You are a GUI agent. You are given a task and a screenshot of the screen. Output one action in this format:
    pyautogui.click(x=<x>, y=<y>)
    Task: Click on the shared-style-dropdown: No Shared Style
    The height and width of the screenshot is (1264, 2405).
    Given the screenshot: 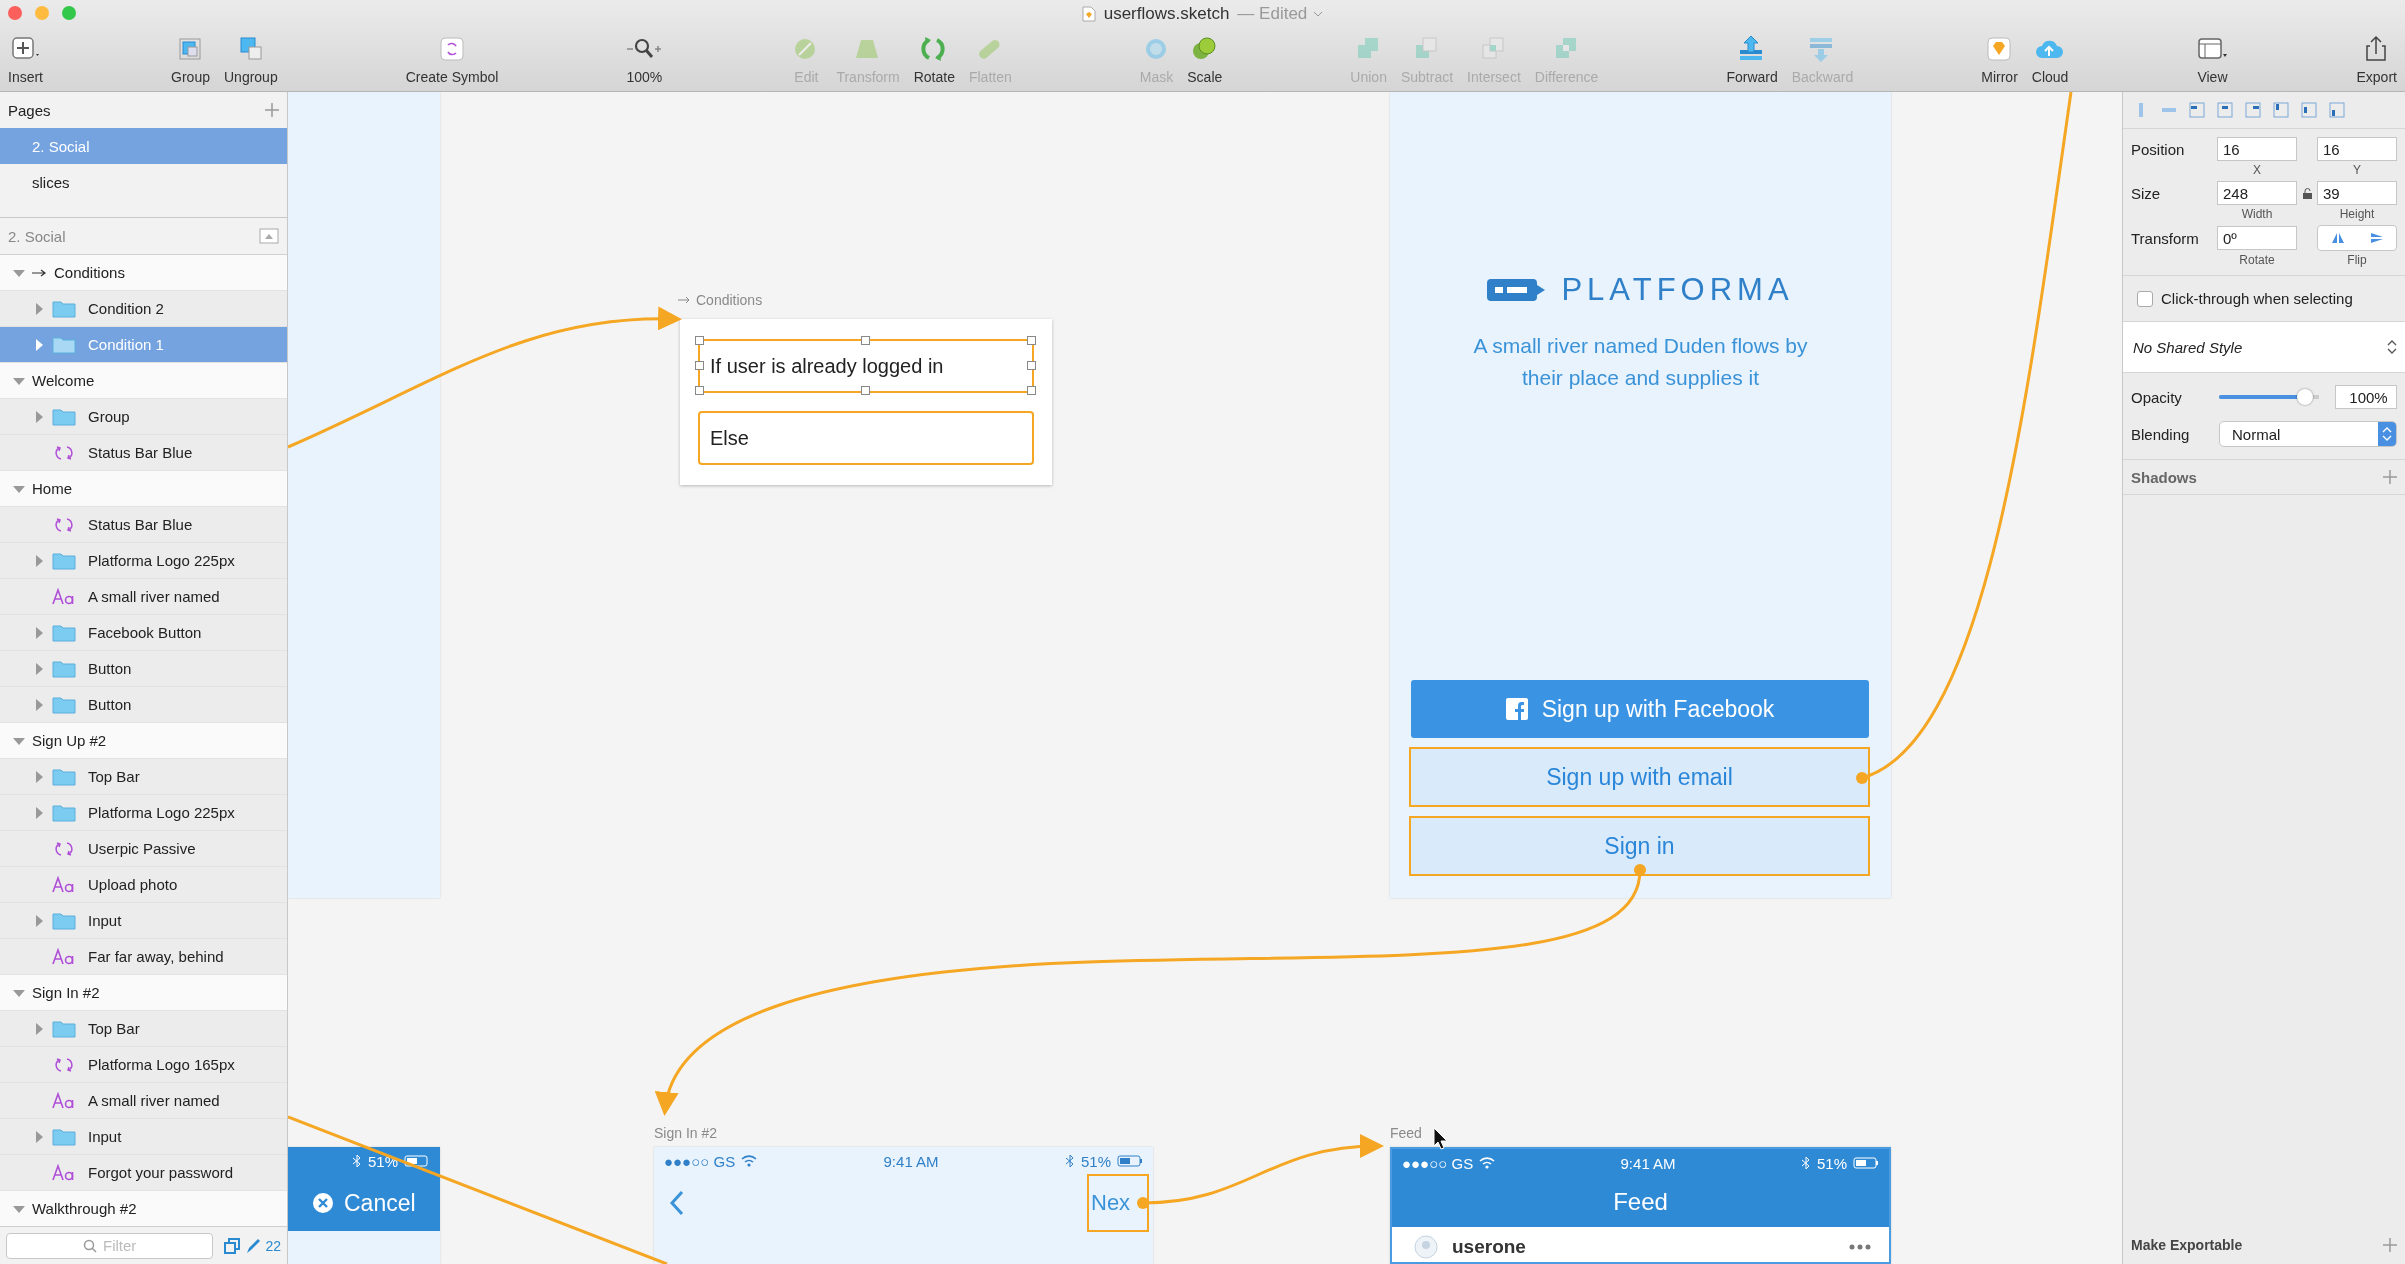 What is the action you would take?
    pyautogui.click(x=2264, y=347)
    